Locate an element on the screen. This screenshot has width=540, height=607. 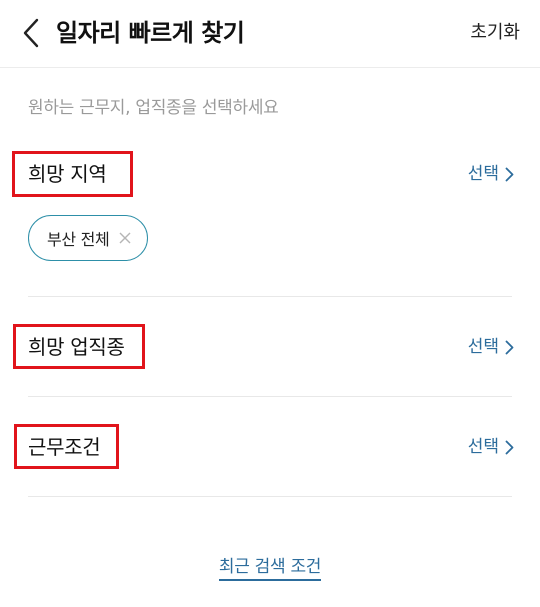
section-title-region: 희망 지역 is located at coordinates (67, 174).